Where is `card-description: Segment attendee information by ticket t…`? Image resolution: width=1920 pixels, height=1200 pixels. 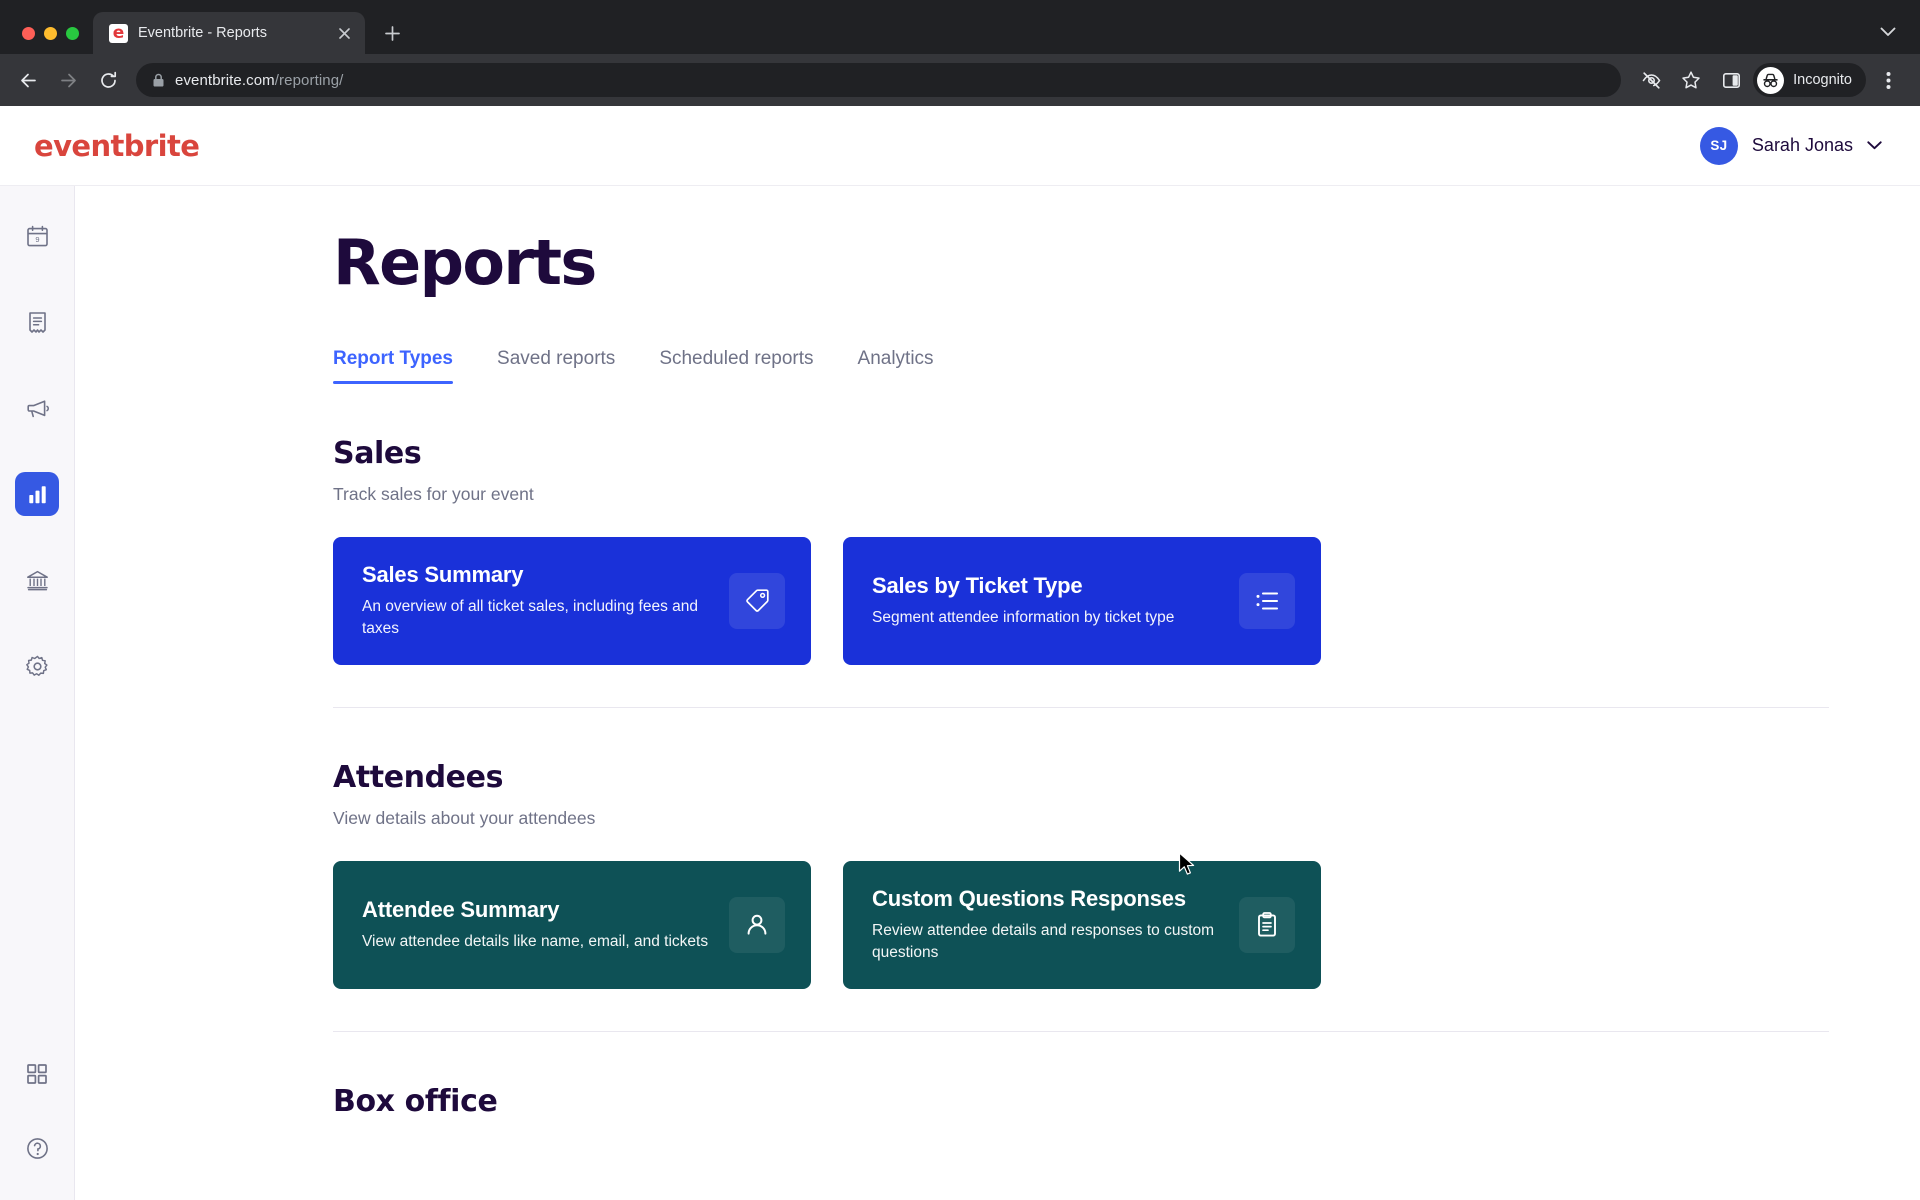 card-description: Segment attendee information by ticket t… is located at coordinates (1023, 617).